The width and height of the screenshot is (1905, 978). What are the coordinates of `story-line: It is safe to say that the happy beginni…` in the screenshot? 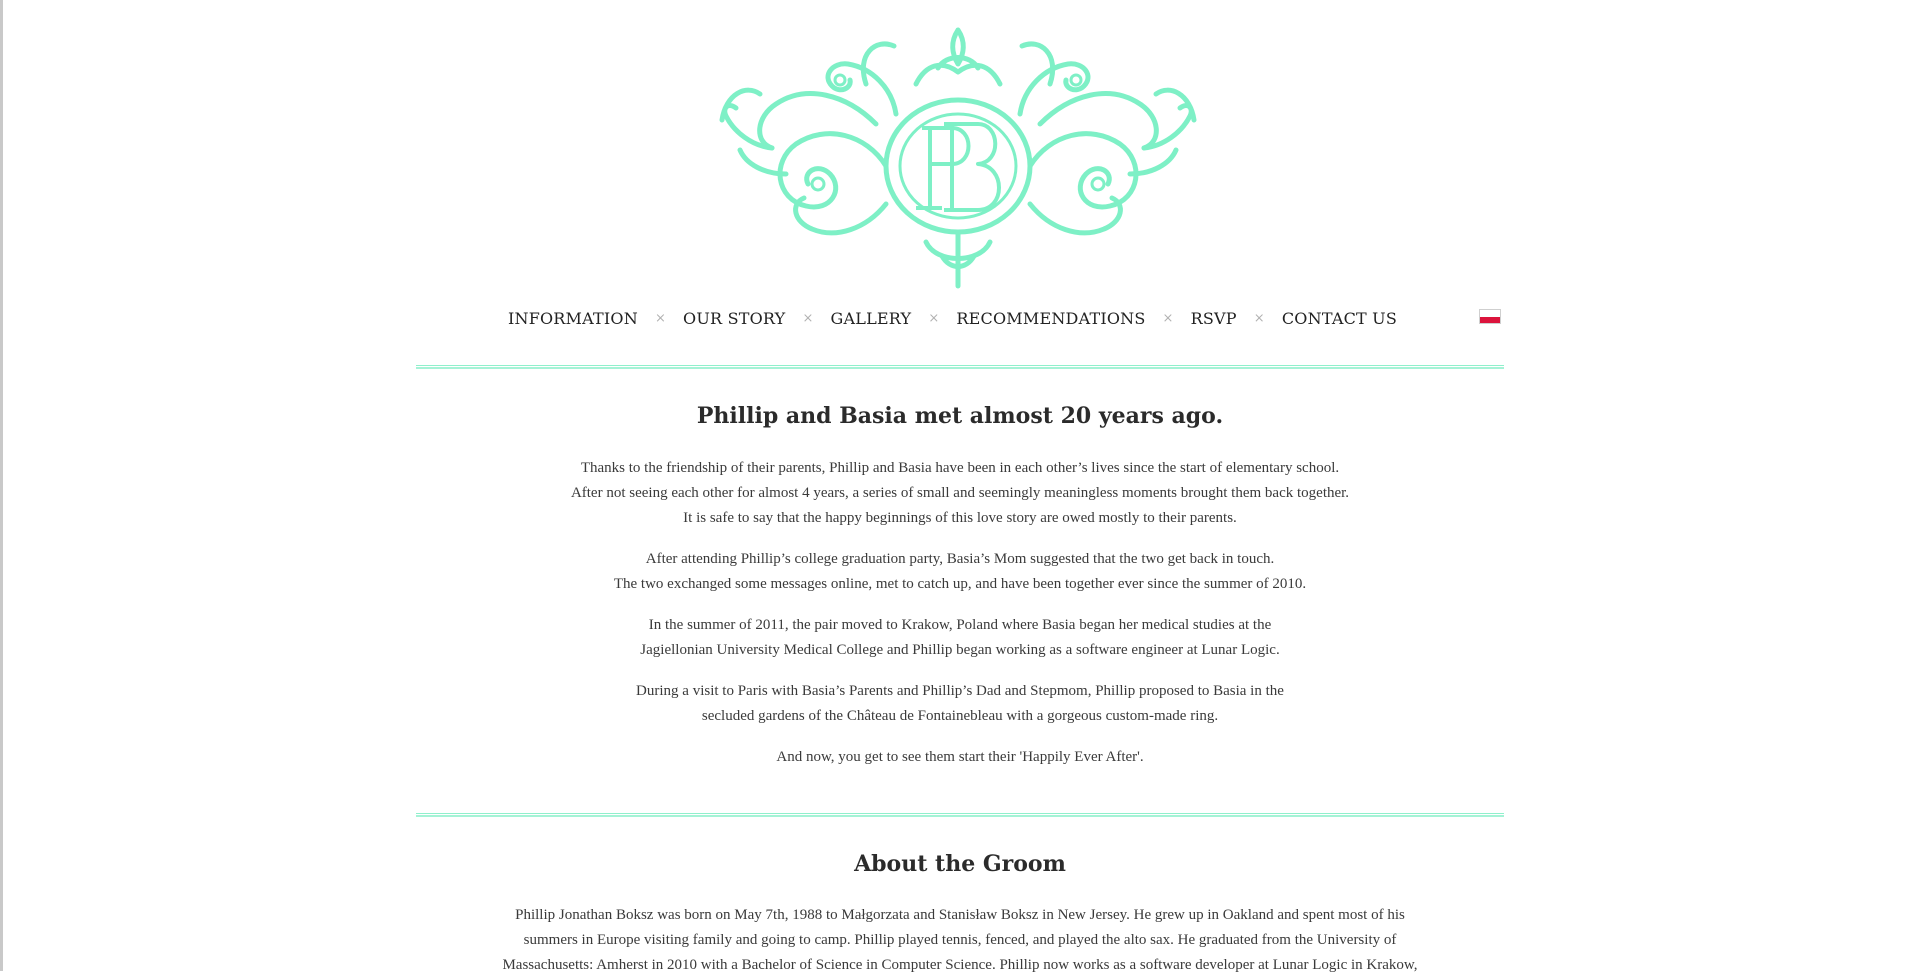 It's located at (960, 518).